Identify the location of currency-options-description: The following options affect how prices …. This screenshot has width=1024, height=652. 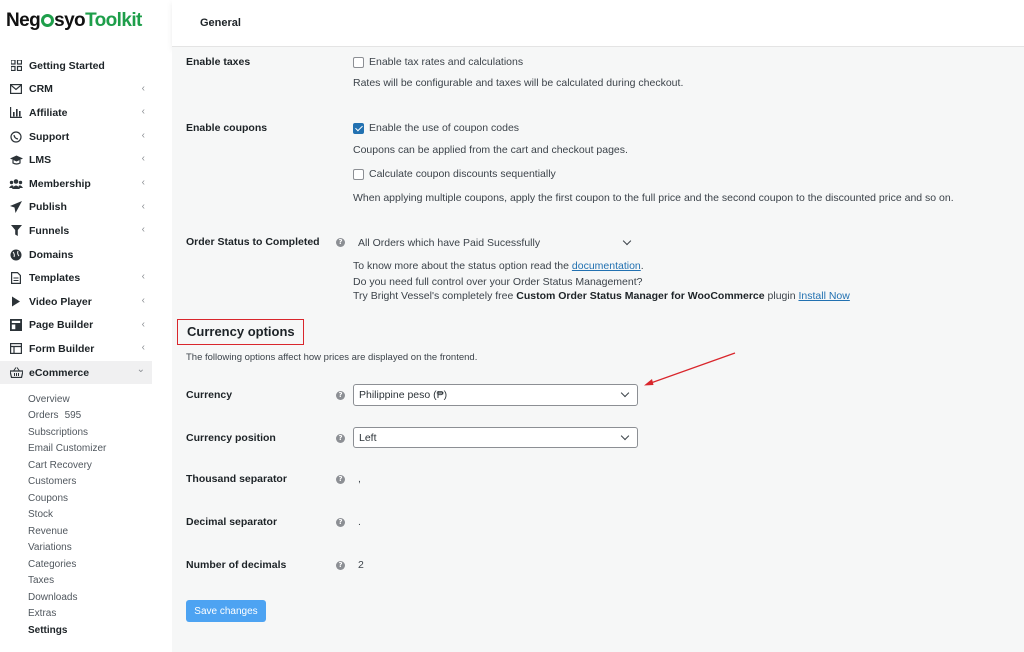
(332, 357).